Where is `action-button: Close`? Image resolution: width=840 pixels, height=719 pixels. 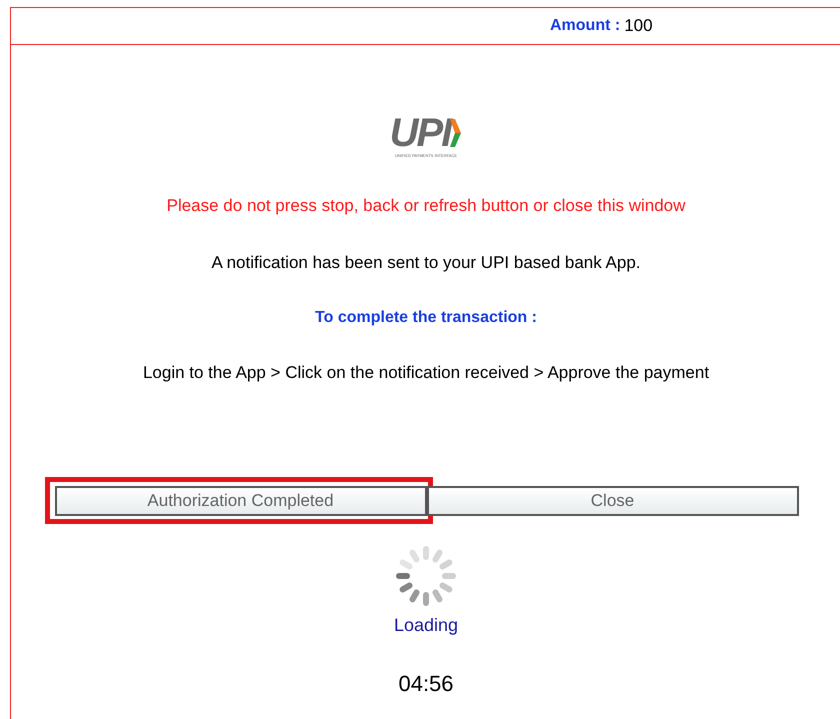
action-button: Close is located at coordinates (612, 501).